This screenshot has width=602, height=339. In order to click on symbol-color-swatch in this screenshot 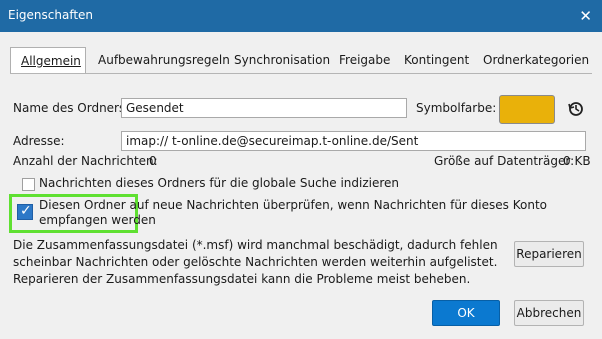, I will do `click(527, 109)`.